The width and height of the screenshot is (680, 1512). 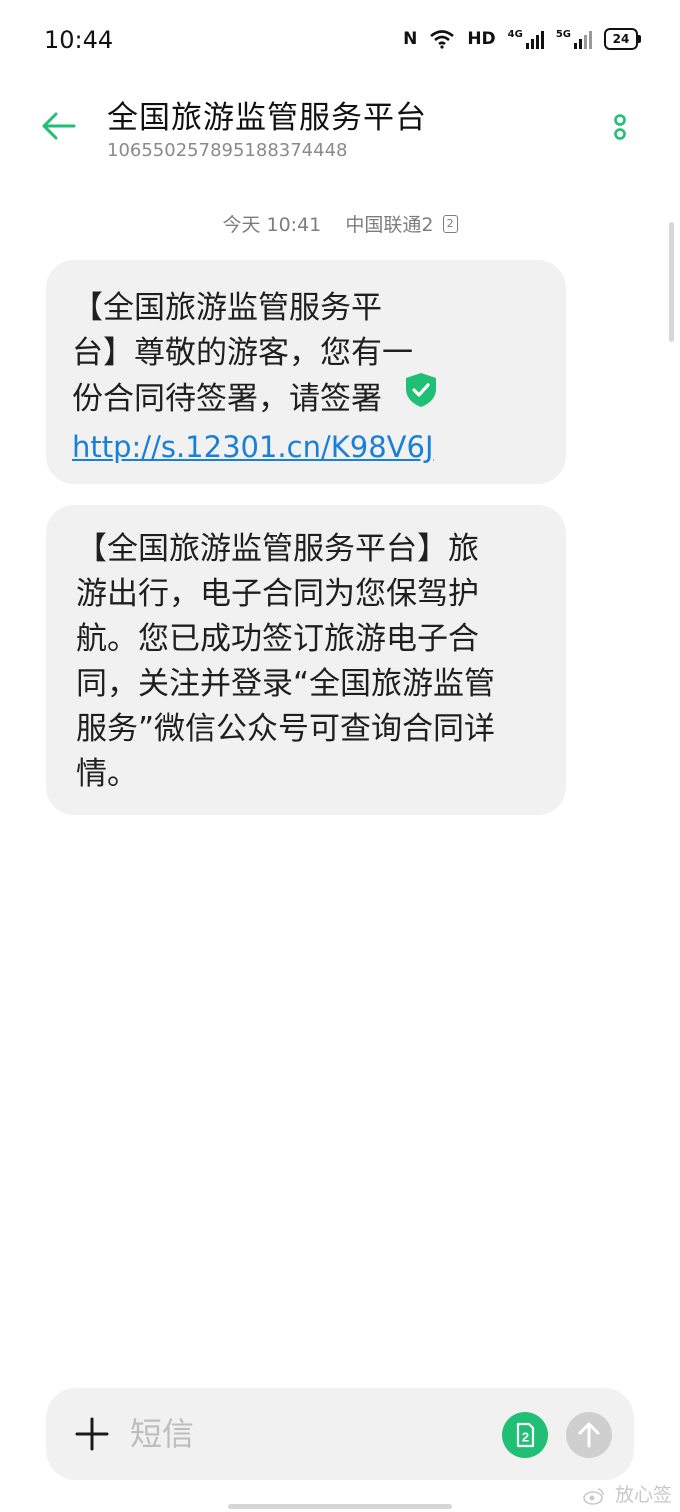 What do you see at coordinates (242, 353) in the screenshot?
I see `message-line: 台】尊敬的游客，您有一` at bounding box center [242, 353].